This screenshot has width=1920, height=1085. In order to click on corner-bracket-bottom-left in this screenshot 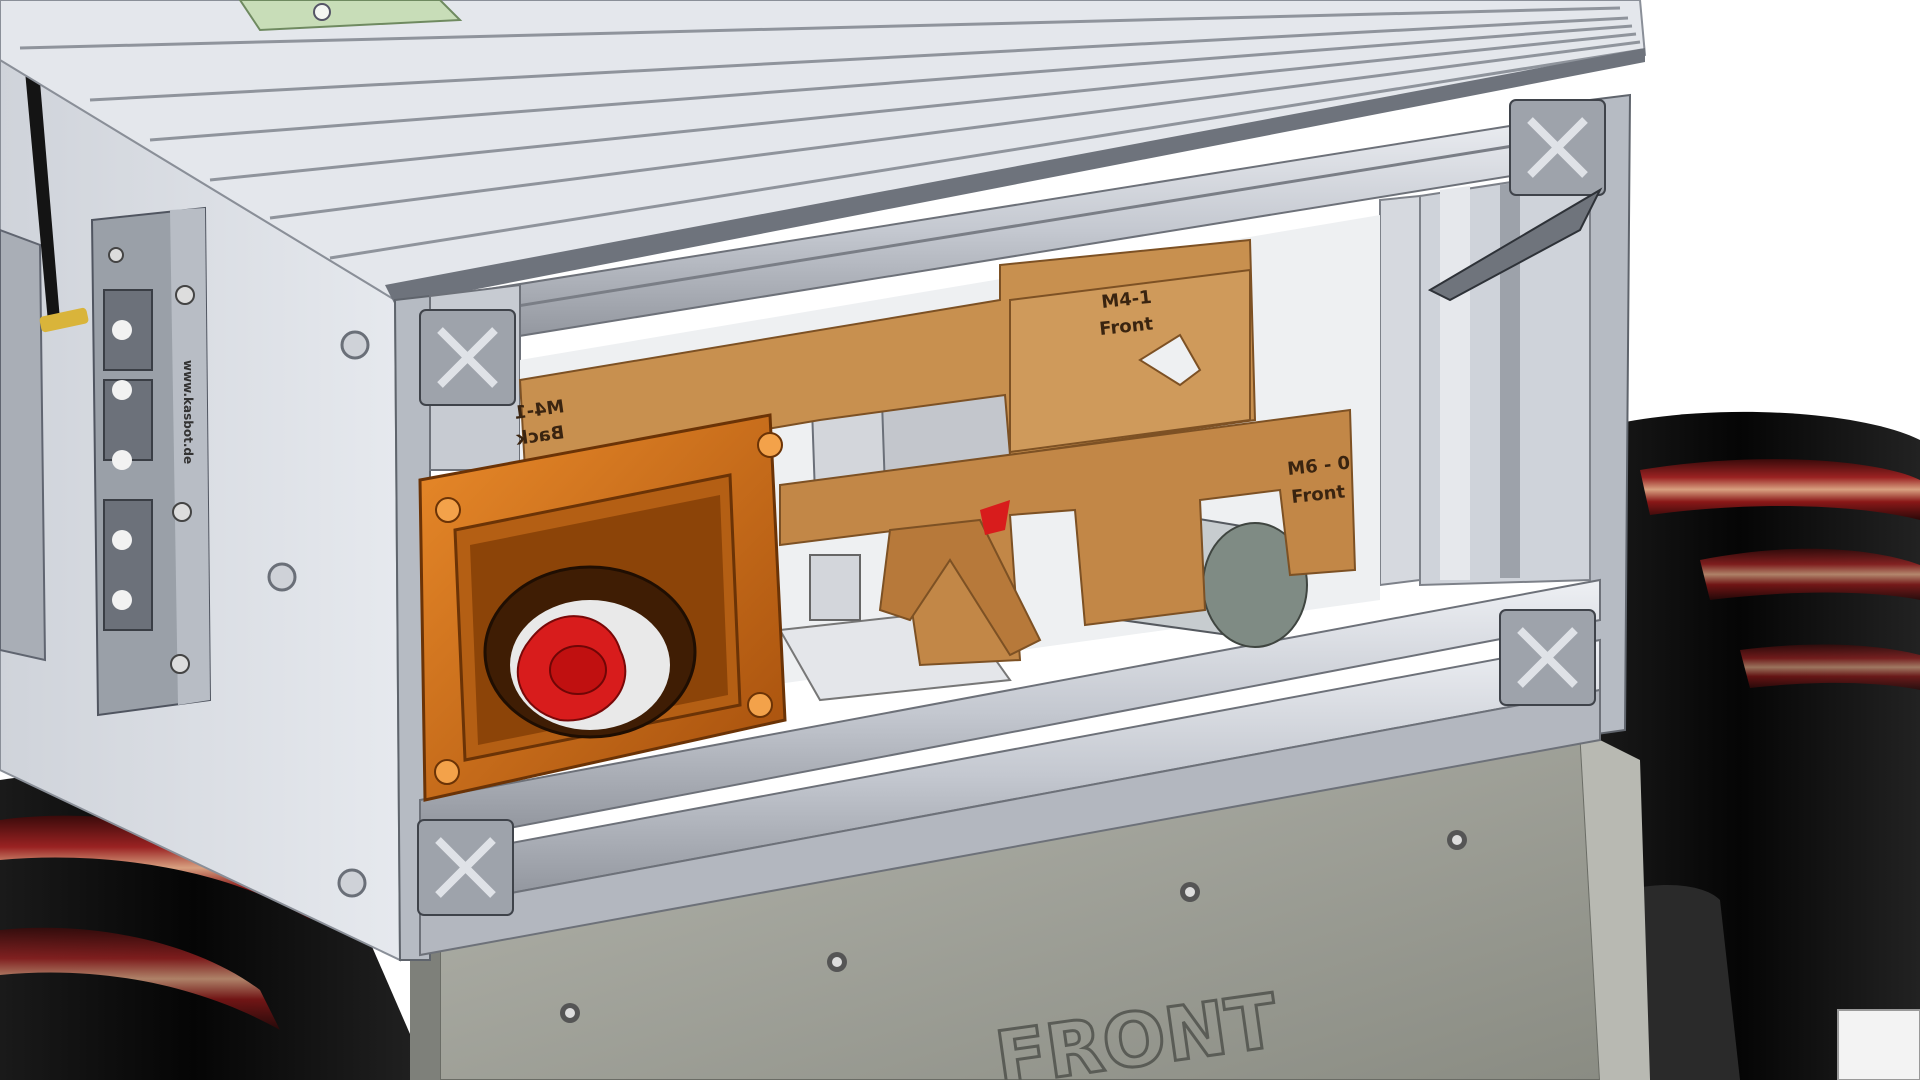, I will do `click(465, 867)`.